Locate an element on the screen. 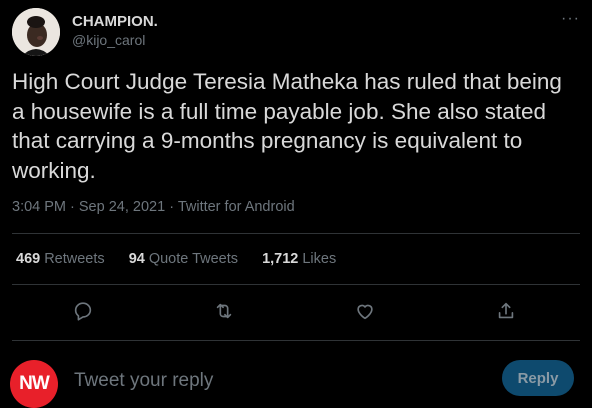 Image resolution: width=592 pixels, height=408 pixels. tweet-actions is located at coordinates (296, 311).